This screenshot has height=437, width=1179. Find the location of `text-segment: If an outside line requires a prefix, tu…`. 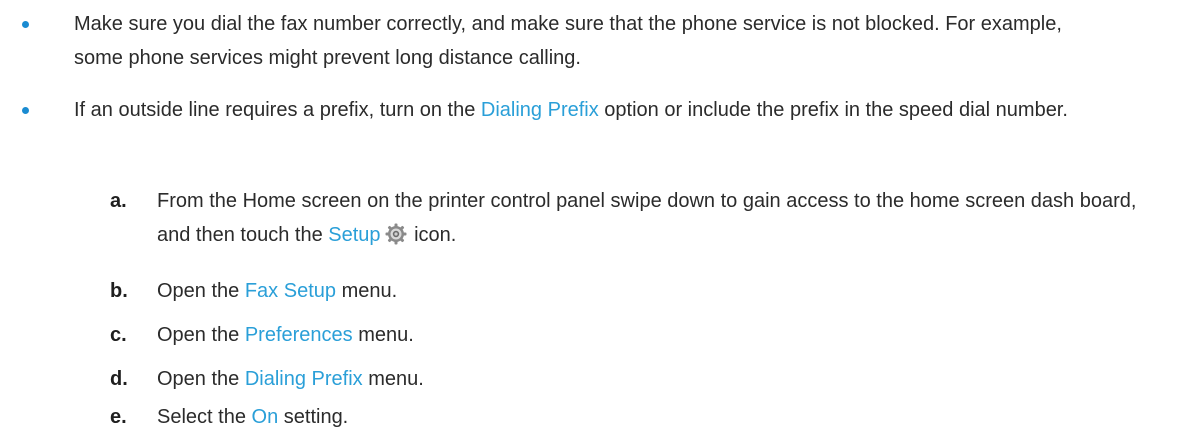

text-segment: If an outside line requires a prefix, tu… is located at coordinates (277, 110).